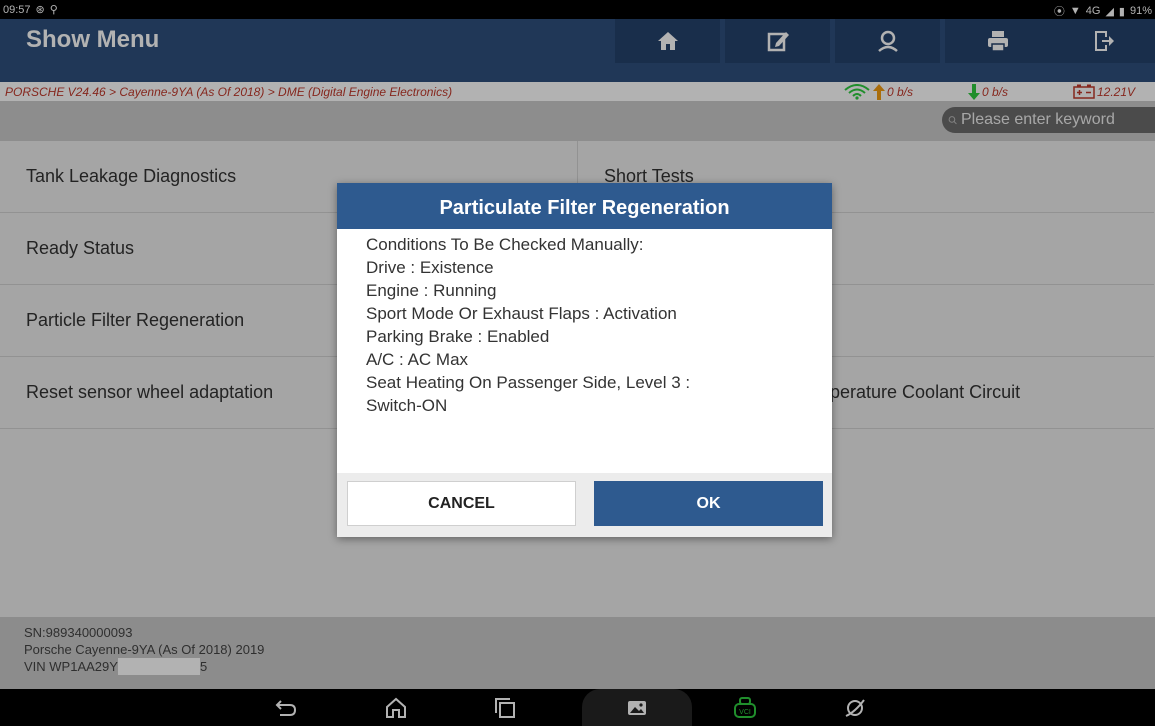  What do you see at coordinates (431, 290) in the screenshot?
I see `dialog-line: Engine : Running` at bounding box center [431, 290].